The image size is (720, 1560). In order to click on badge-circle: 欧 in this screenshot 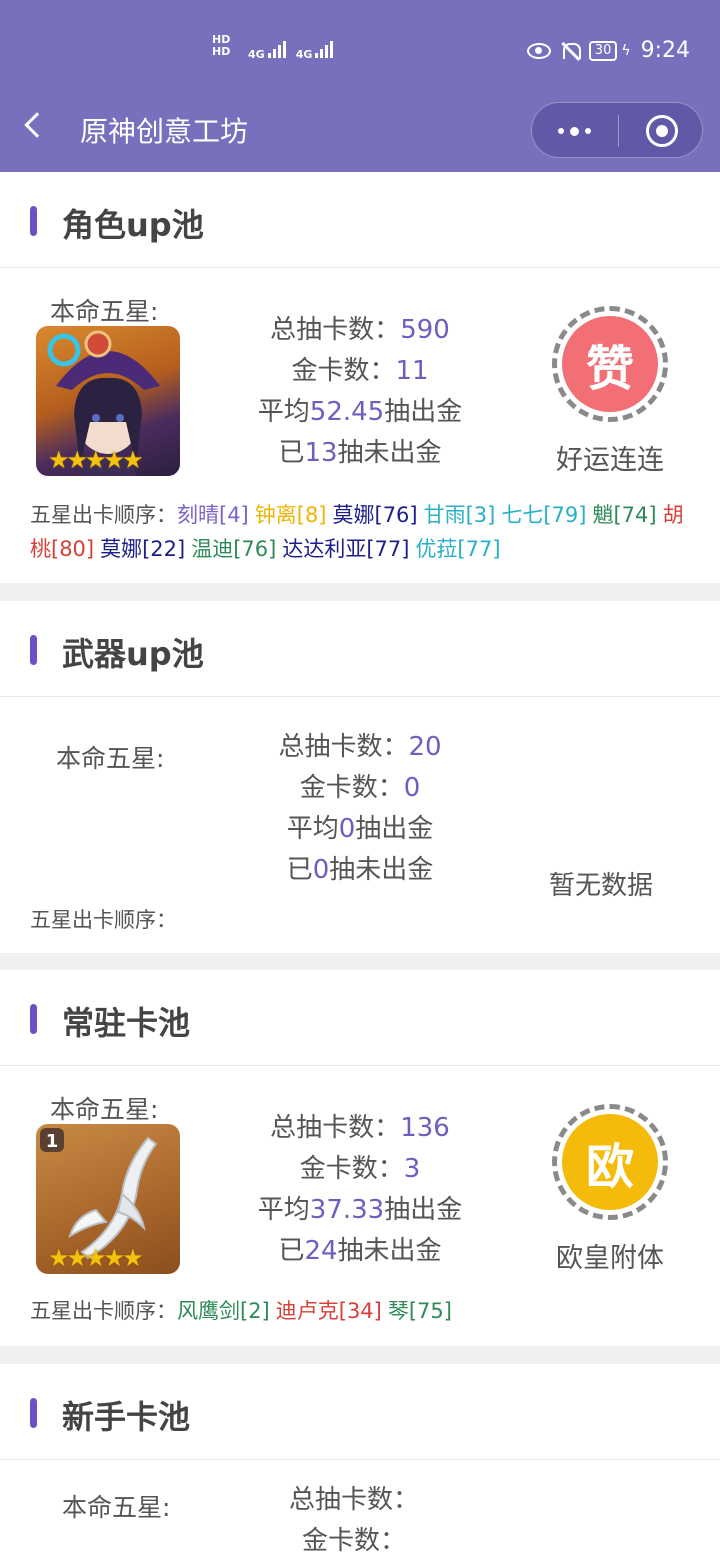, I will do `click(610, 1162)`.